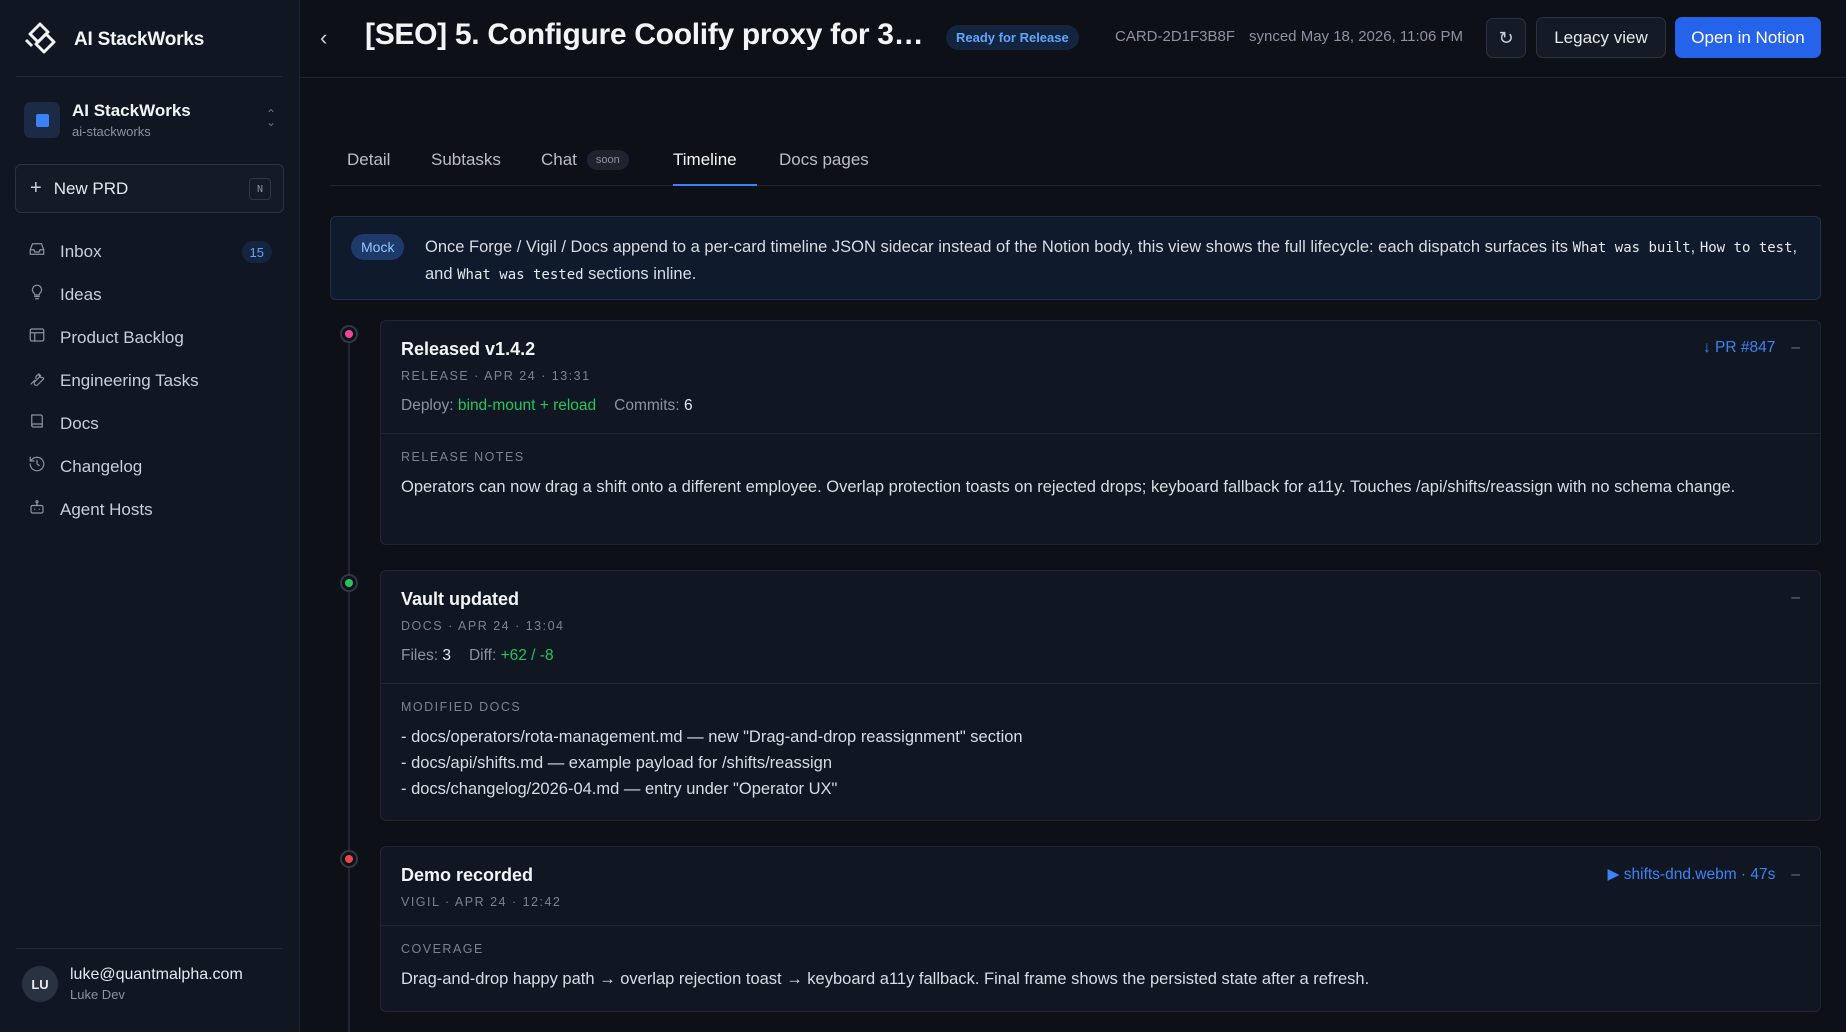  What do you see at coordinates (139, 39) in the screenshot?
I see `brand-name: AI StackWorks` at bounding box center [139, 39].